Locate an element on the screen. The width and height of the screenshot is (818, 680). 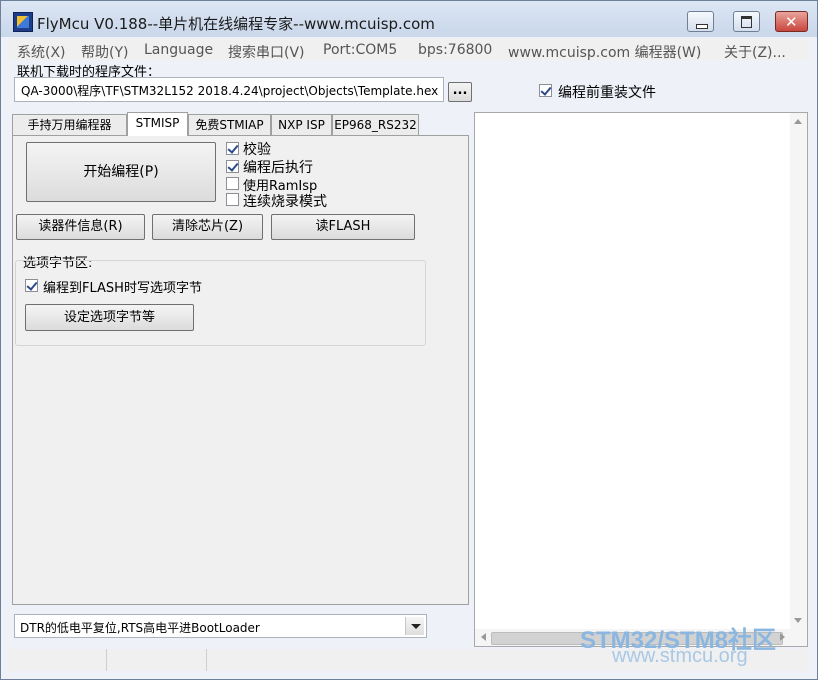
scroll-left-arrow-icon is located at coordinates (483, 637).